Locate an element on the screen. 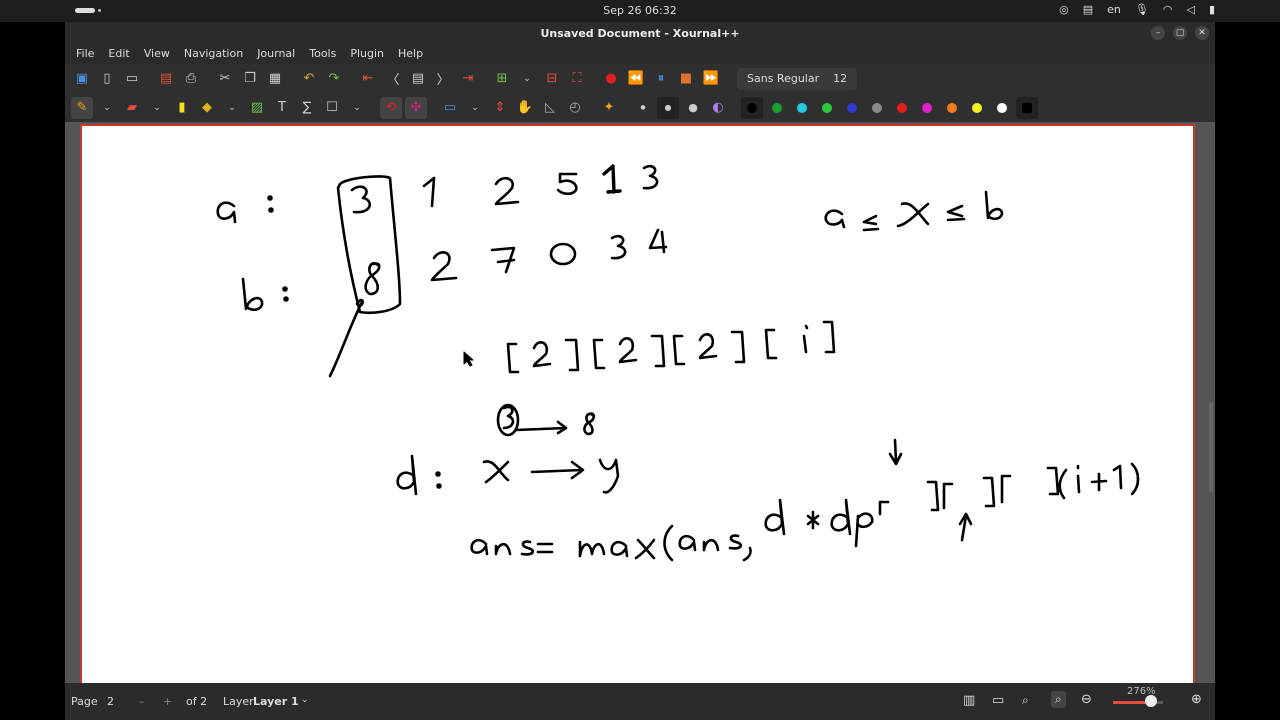 This screenshot has height=720, width=1280. color-dot is located at coordinates (852, 107).